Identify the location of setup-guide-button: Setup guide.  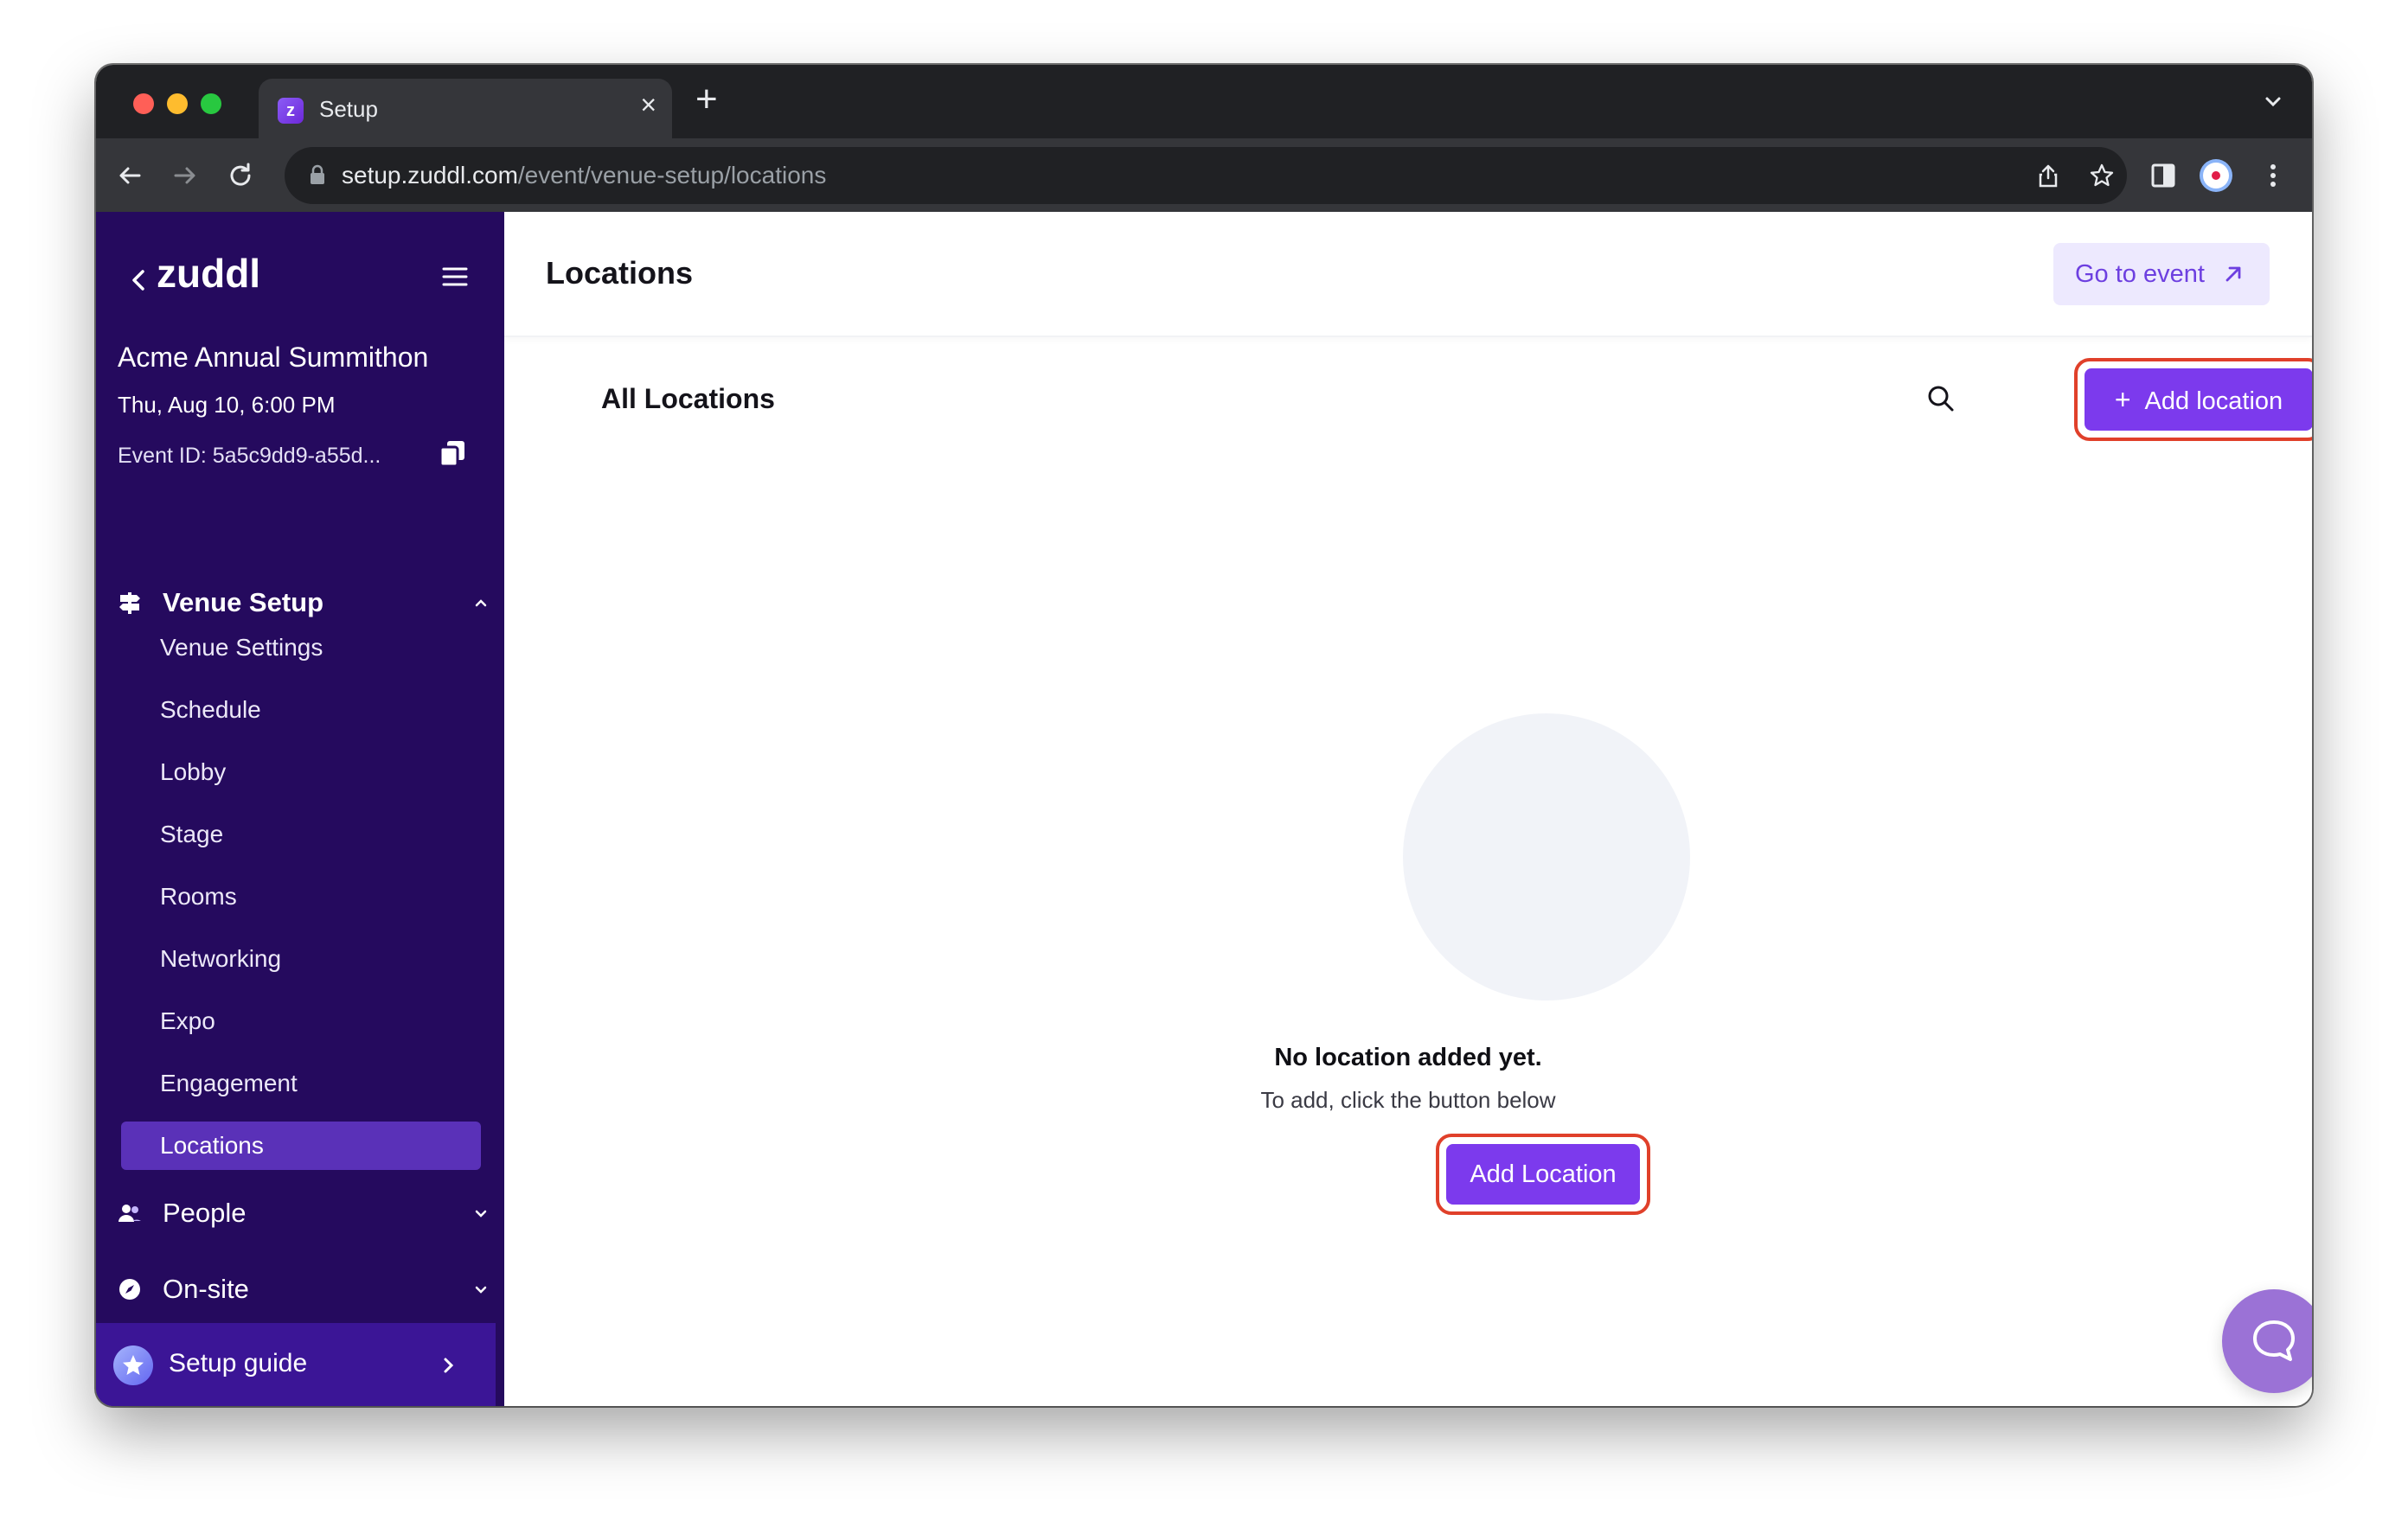
(296, 1364).